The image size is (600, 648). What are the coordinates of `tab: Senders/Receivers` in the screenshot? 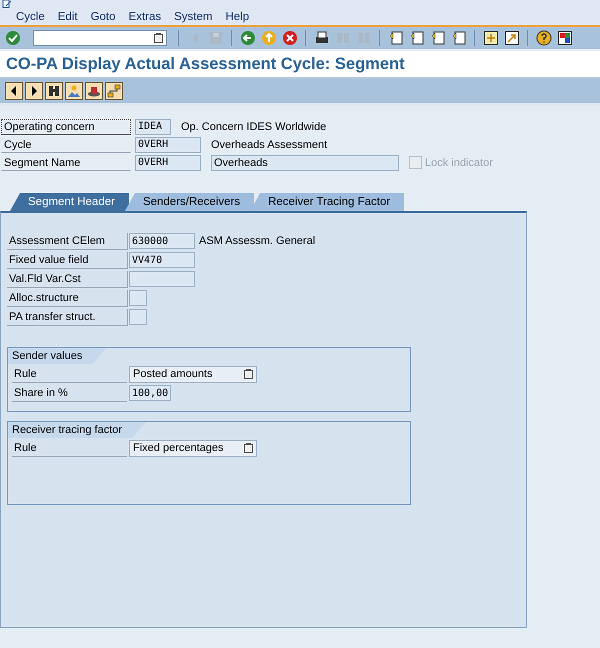 It's located at (189, 202).